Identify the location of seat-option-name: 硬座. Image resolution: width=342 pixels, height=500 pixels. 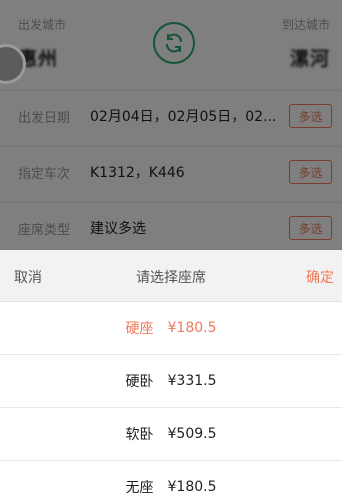
(139, 329).